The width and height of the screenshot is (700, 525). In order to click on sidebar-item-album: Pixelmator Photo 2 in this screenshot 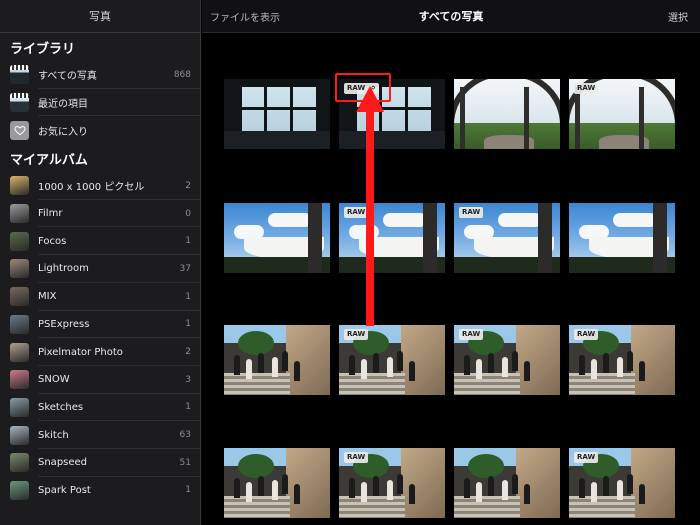, I will do `click(100, 352)`.